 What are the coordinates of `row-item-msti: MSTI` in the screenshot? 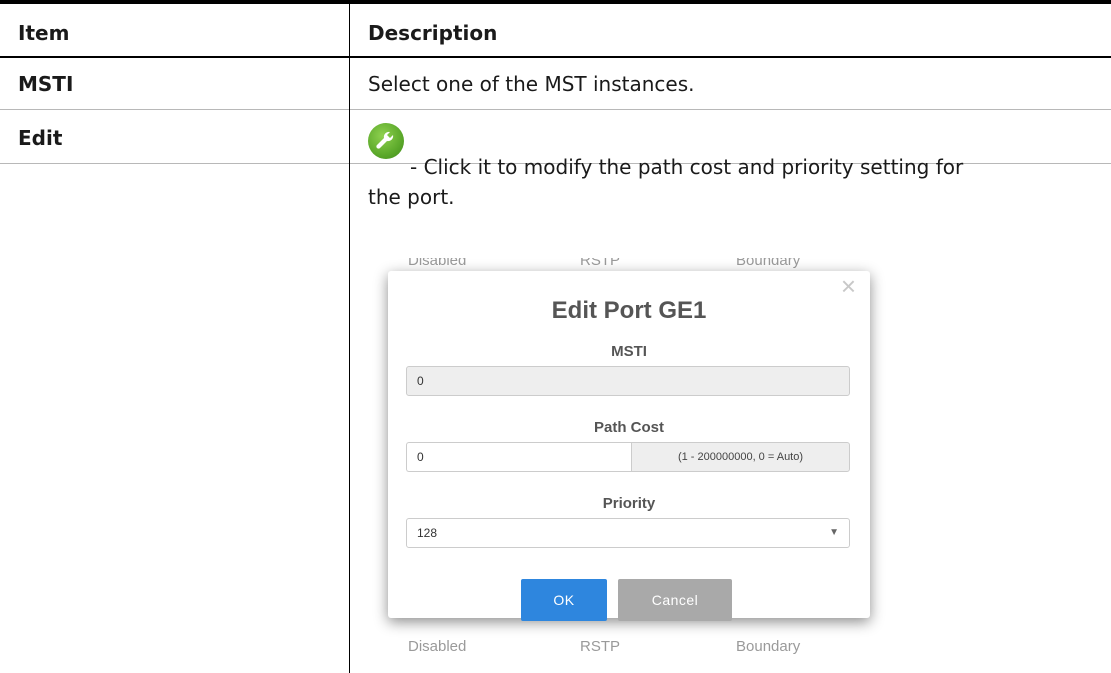 It's located at (46, 84).